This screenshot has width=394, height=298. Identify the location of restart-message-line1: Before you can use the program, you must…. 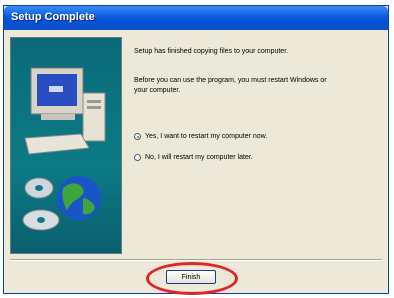
(230, 80).